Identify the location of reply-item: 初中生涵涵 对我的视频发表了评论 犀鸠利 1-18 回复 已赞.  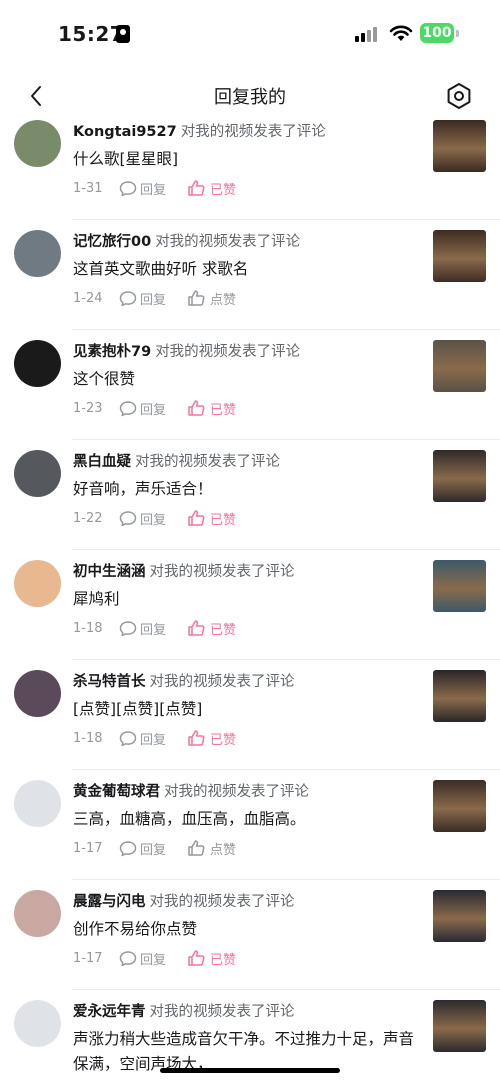
(250, 605).